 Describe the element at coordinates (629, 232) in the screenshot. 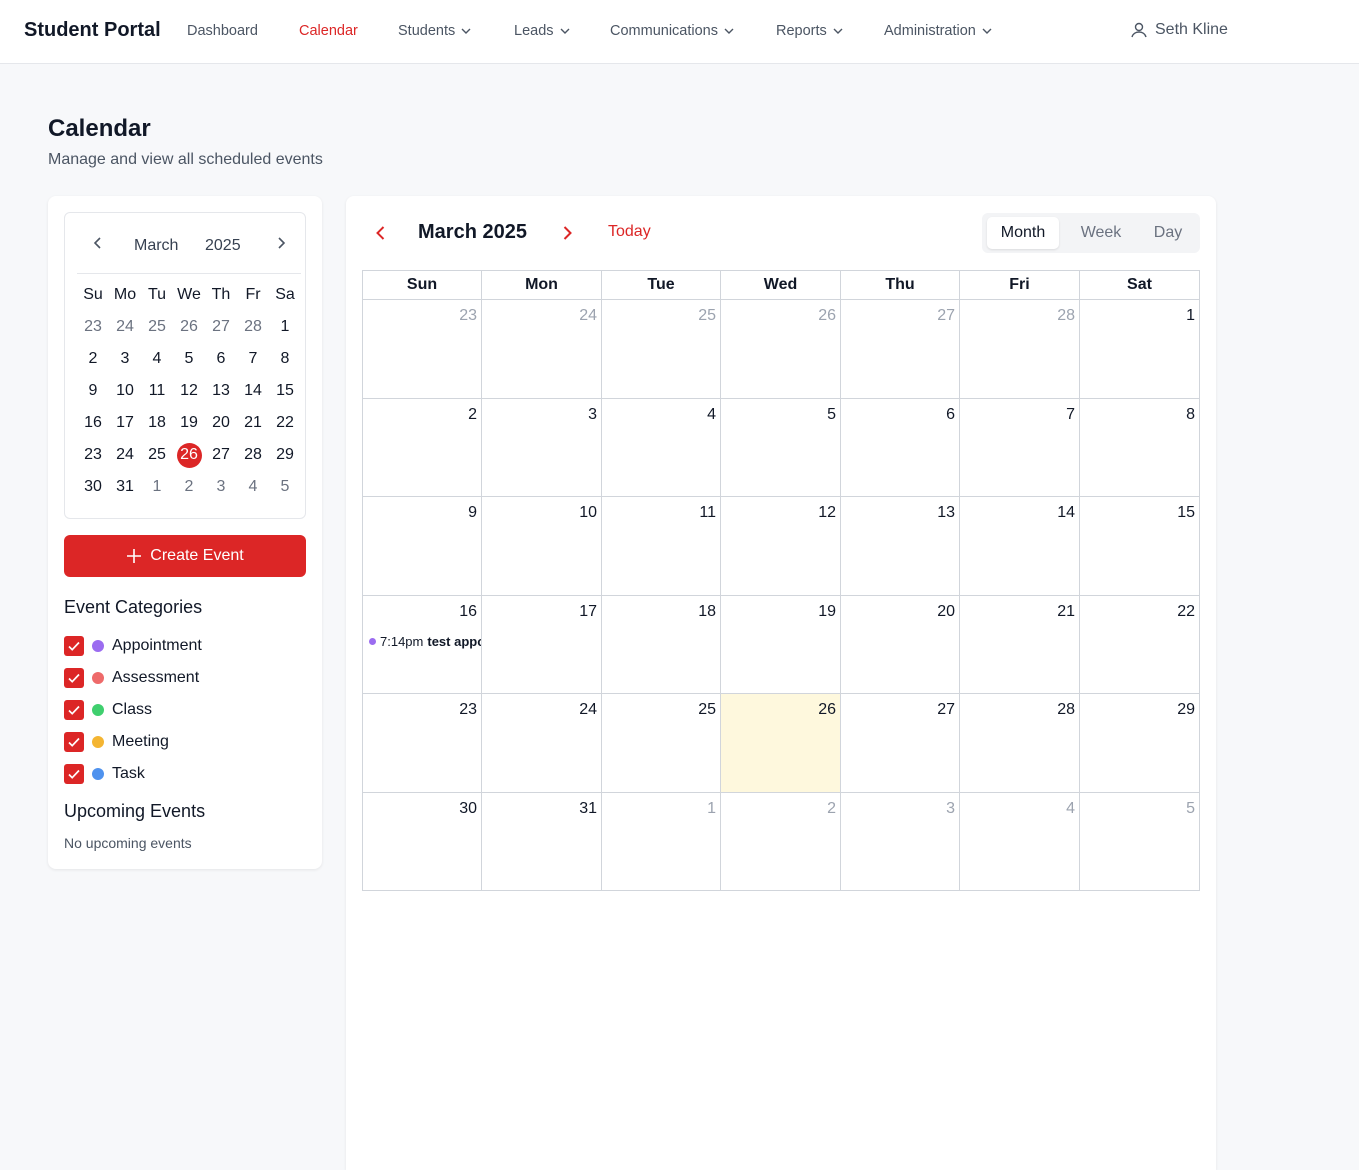

I see `today-button: Today` at that location.